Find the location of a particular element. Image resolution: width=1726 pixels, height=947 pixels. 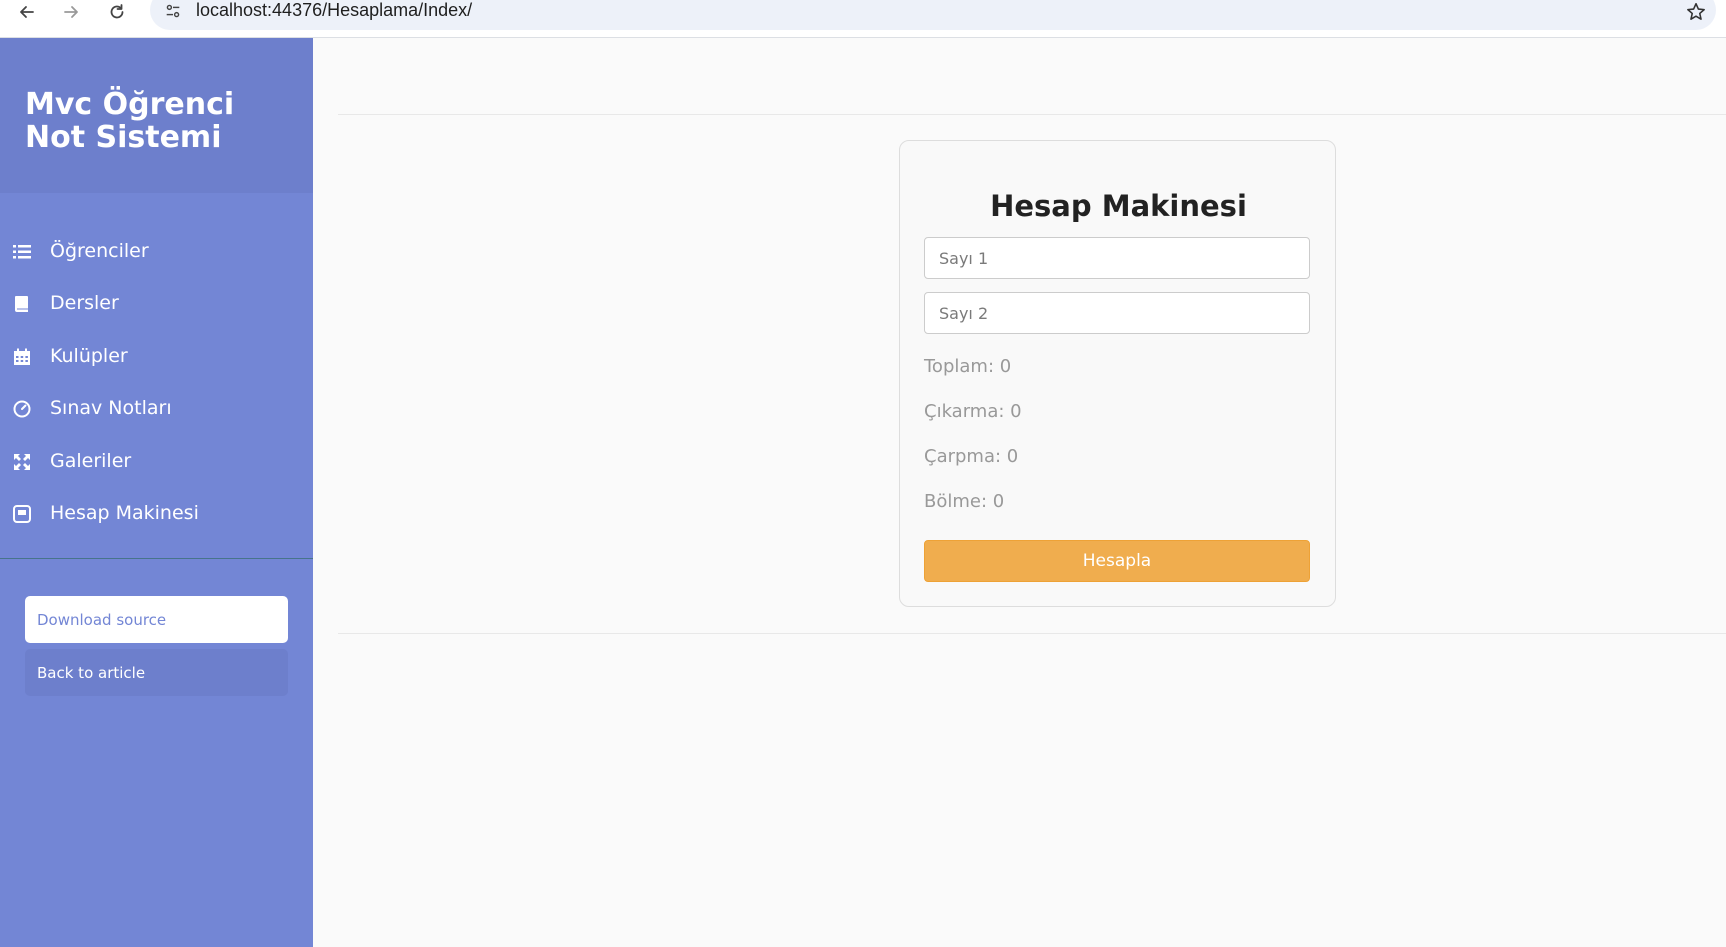

cikarma-result: Çıkarma: 0 is located at coordinates (973, 411).